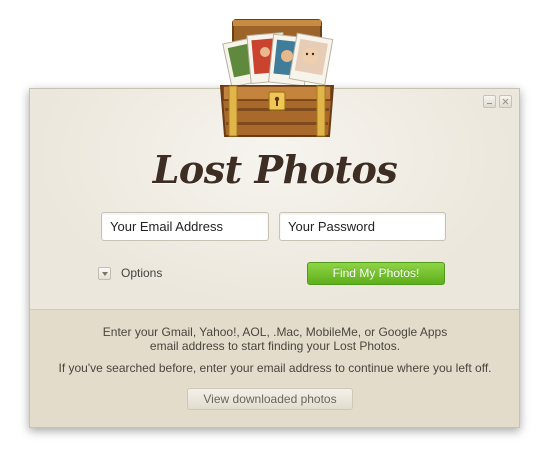 This screenshot has height=457, width=550. I want to click on options-toggle: Options, so click(130, 273).